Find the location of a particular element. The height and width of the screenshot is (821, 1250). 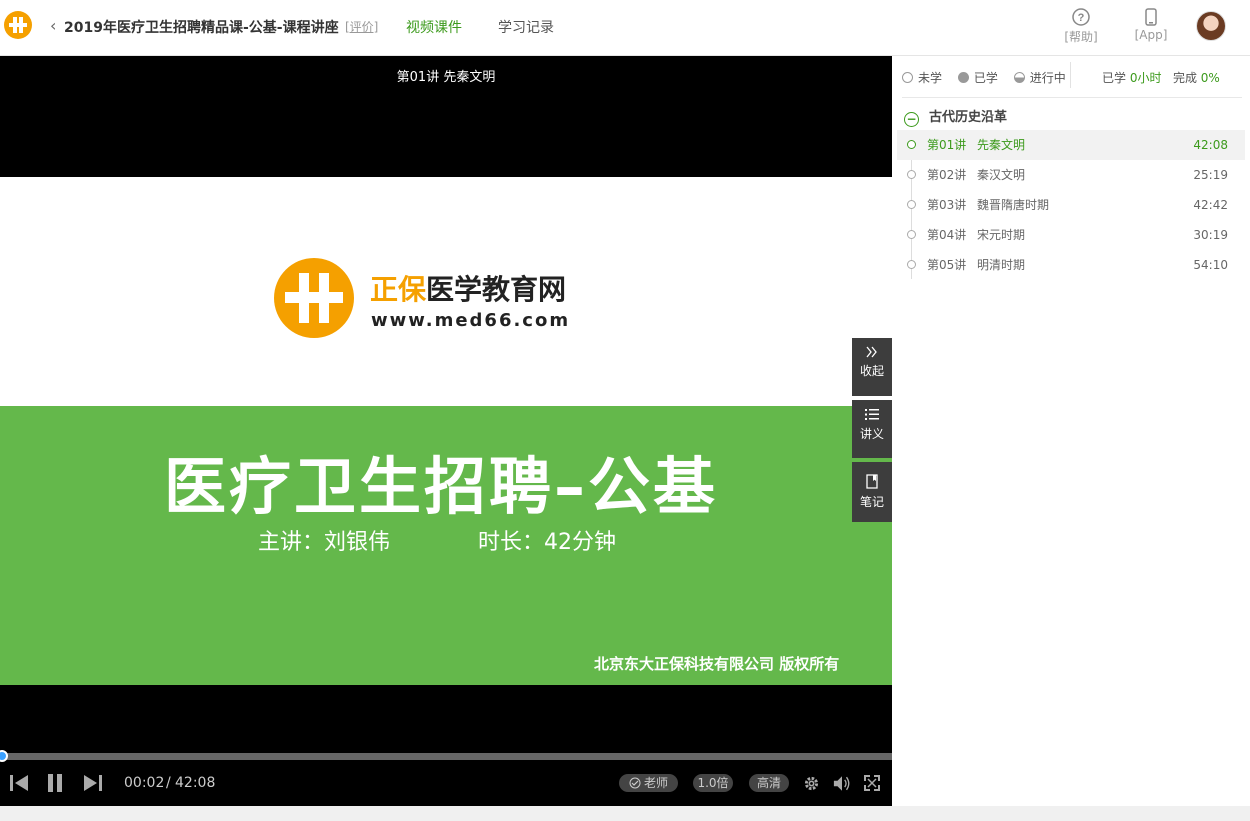

brand-name: 正保医学教育网 is located at coordinates (468, 288).